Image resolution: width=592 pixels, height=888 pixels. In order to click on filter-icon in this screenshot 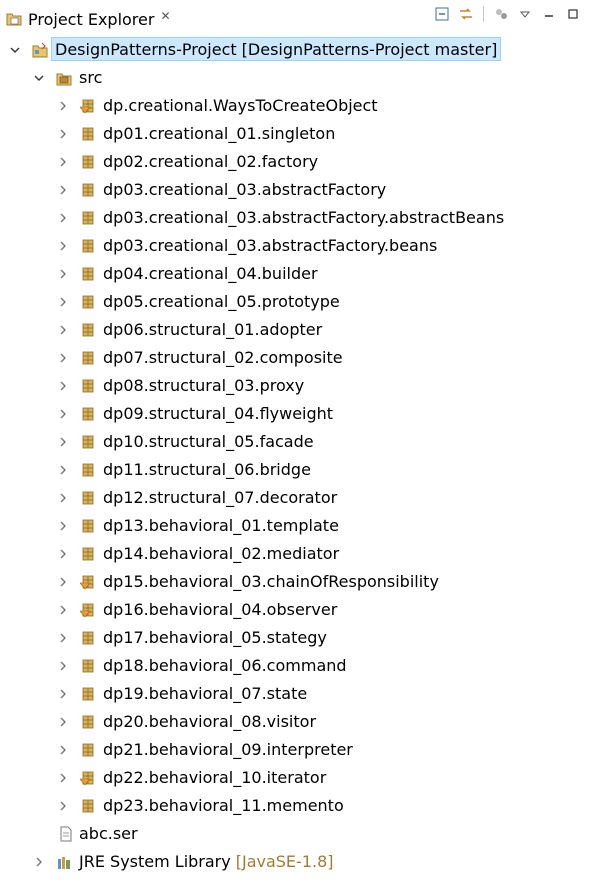, I will do `click(501, 14)`.